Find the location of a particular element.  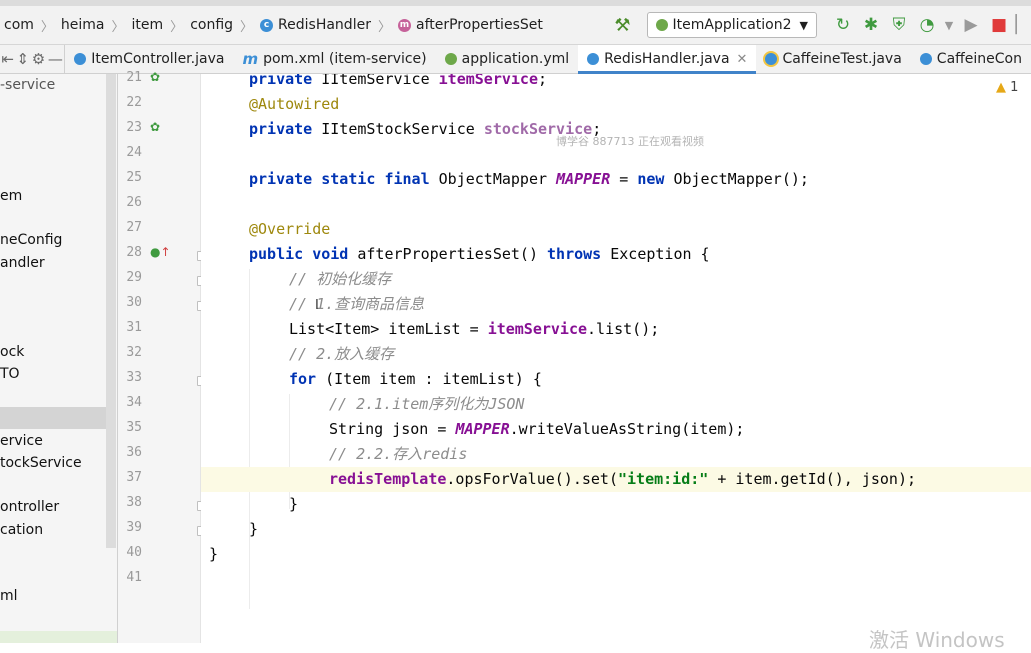

breadcrumb-item-config: config is located at coordinates (211, 25).